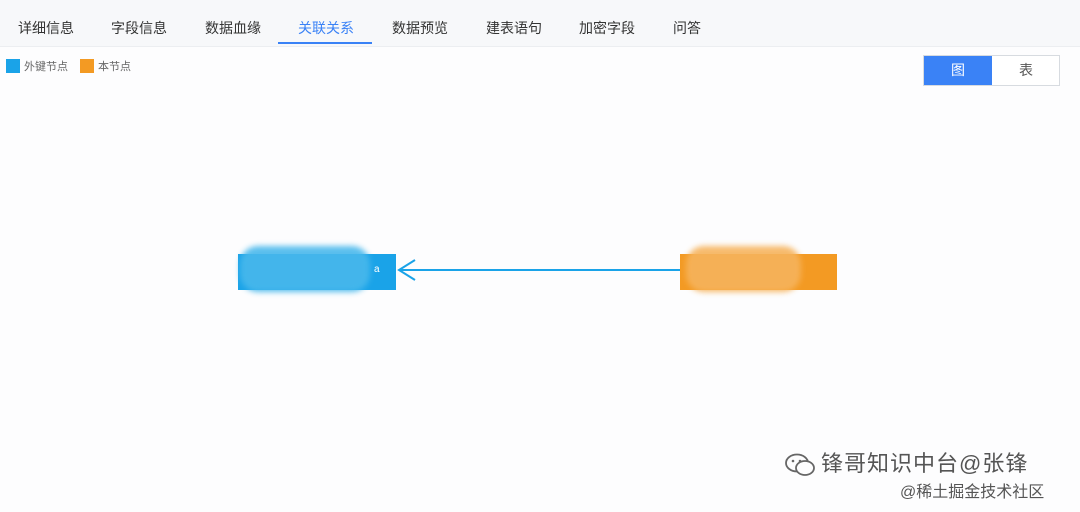 The image size is (1080, 512). I want to click on watermark-subtext: @稀土掘金技术社区, so click(972, 492).